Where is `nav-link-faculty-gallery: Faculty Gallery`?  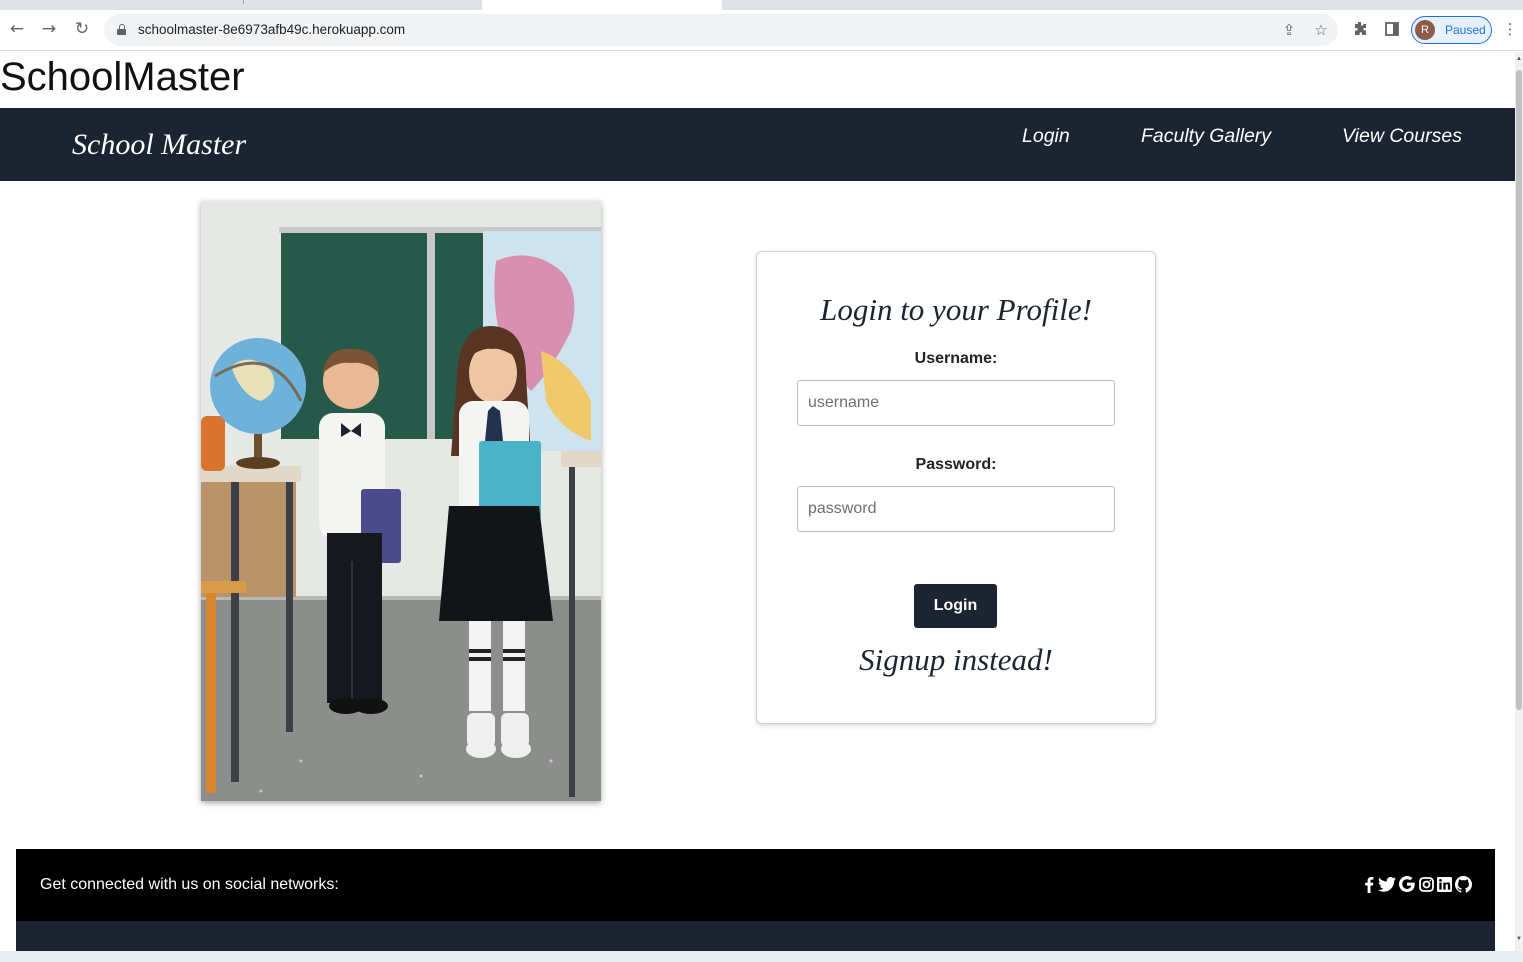
nav-link-faculty-gallery: Faculty Gallery is located at coordinates (1206, 136).